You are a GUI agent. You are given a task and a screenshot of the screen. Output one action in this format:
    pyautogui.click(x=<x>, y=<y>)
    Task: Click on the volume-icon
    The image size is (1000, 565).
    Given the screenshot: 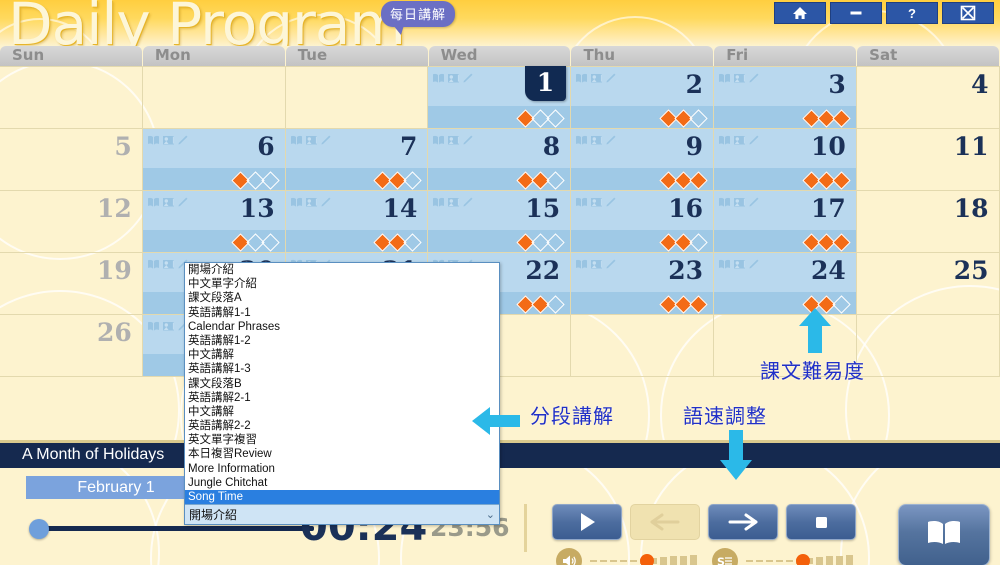 What is the action you would take?
    pyautogui.click(x=569, y=556)
    